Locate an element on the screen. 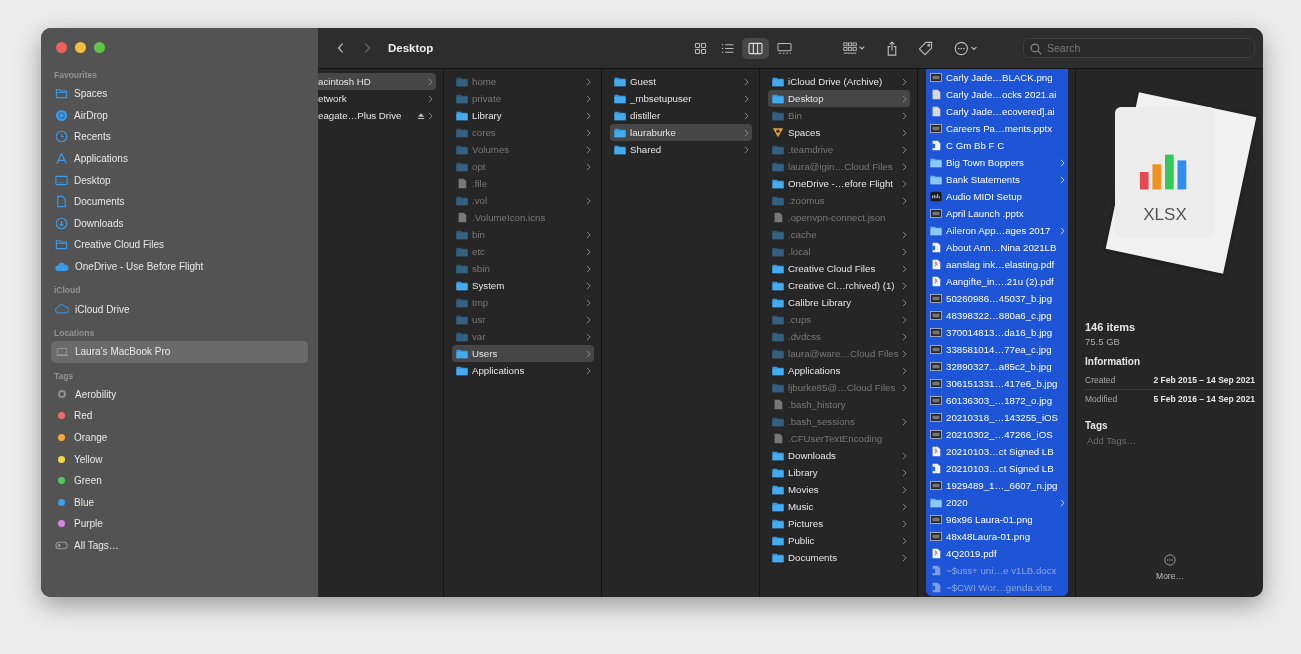  file-item: Audio MIDI Setup is located at coordinates (997, 196).